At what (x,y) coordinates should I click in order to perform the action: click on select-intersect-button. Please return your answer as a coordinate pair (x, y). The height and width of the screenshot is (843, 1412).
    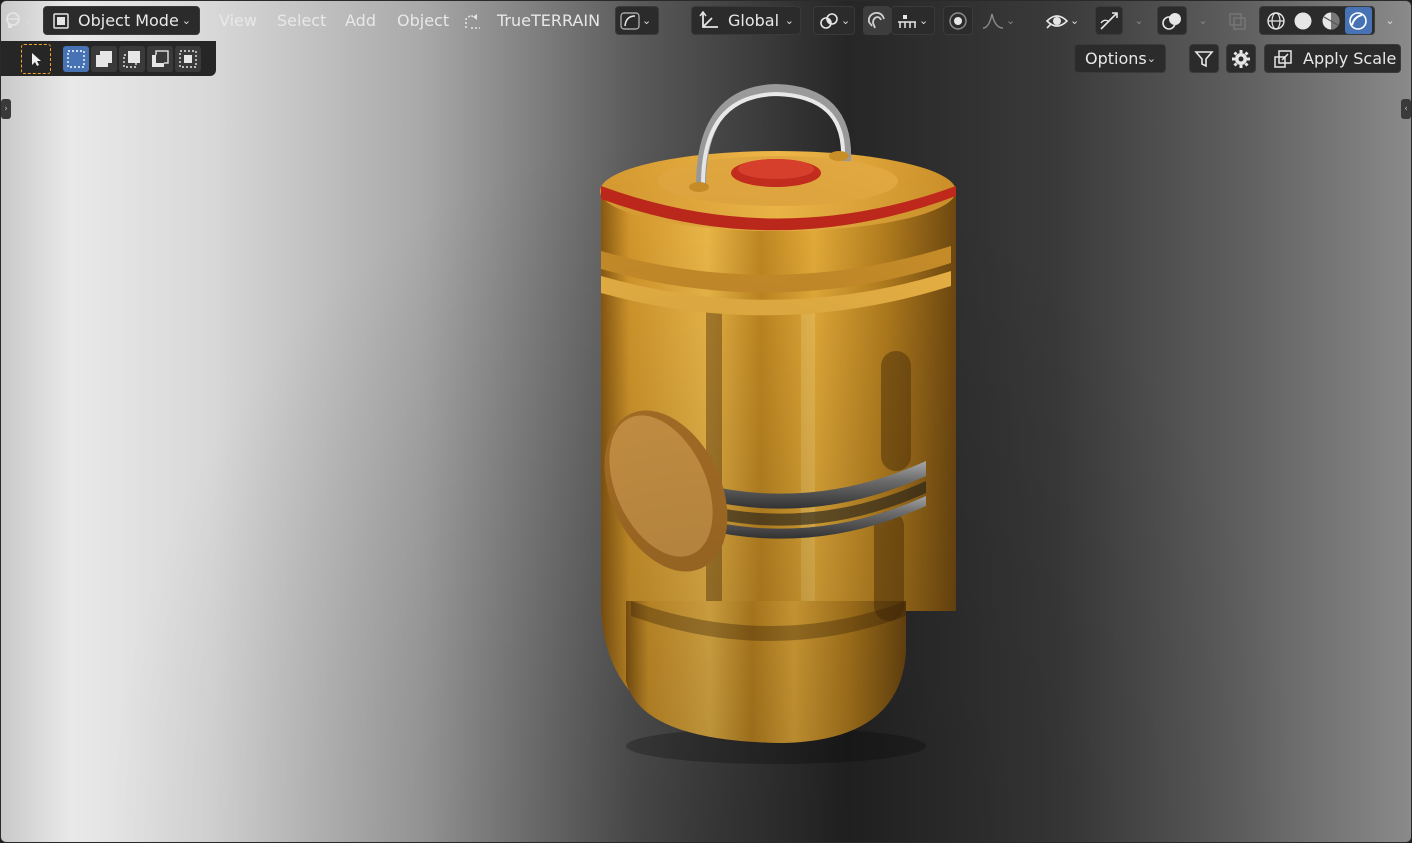
    Looking at the image, I should click on (188, 59).